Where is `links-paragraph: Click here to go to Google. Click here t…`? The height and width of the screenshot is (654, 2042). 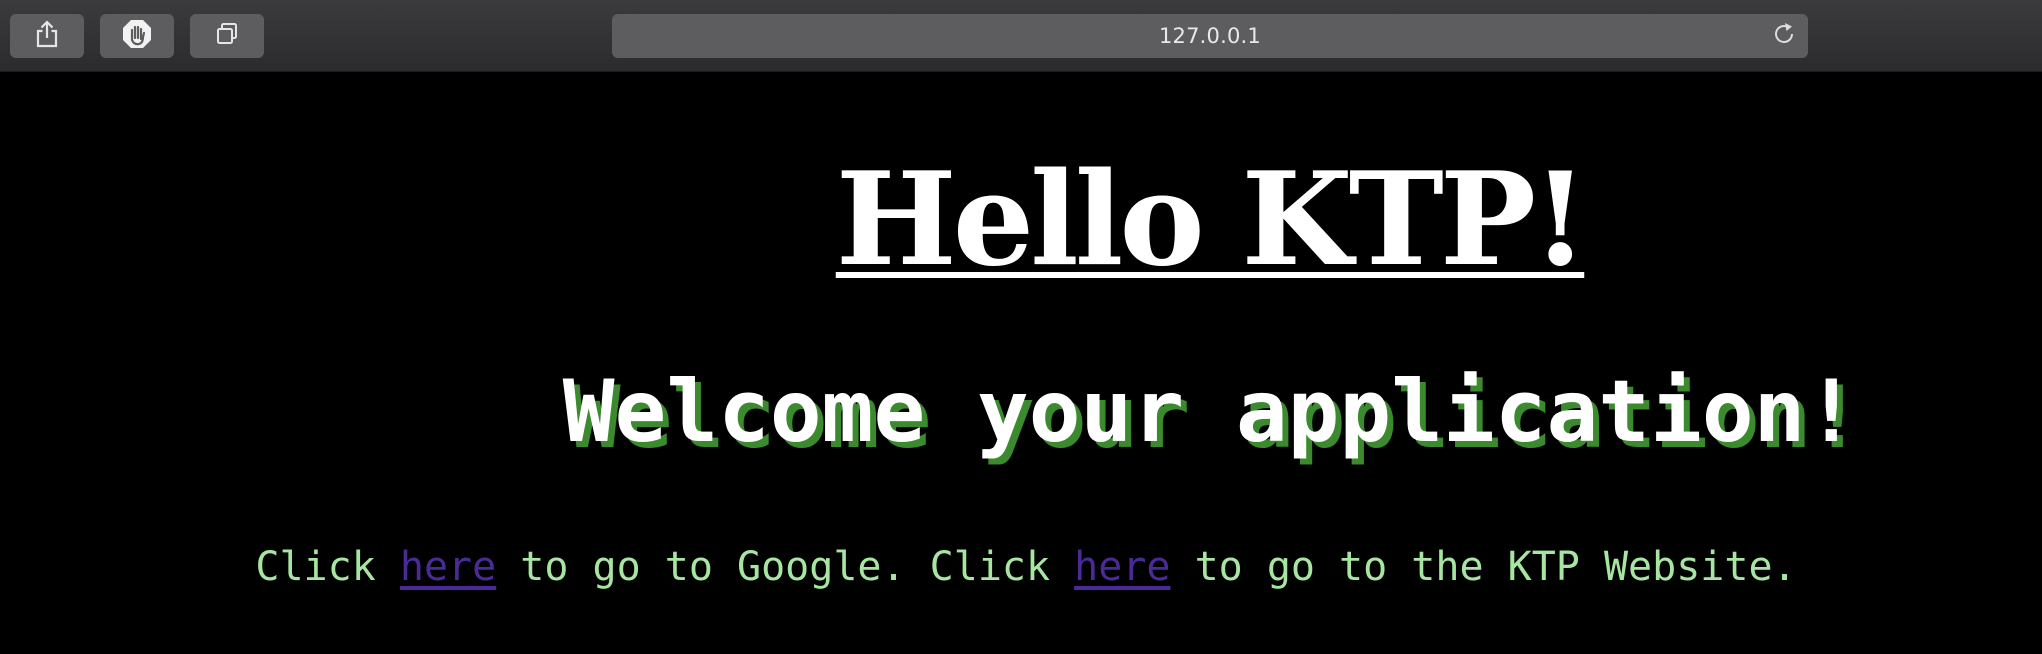 links-paragraph: Click here to go to Google. Click here t… is located at coordinates (1021, 567).